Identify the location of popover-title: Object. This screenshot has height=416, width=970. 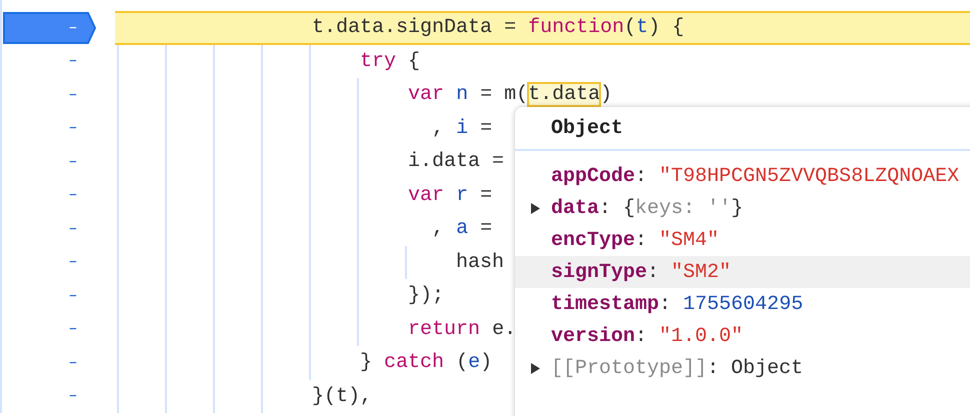
(587, 128).